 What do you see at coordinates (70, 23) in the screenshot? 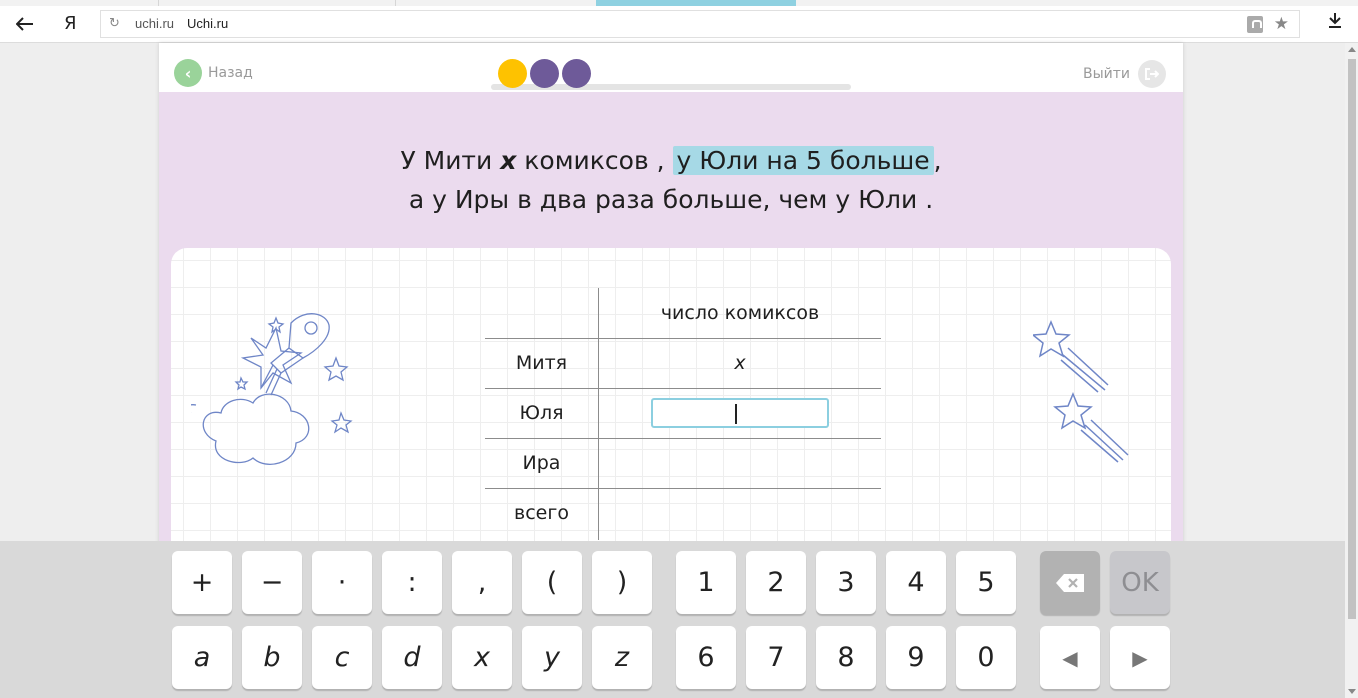
I see `browser-logo: Я` at bounding box center [70, 23].